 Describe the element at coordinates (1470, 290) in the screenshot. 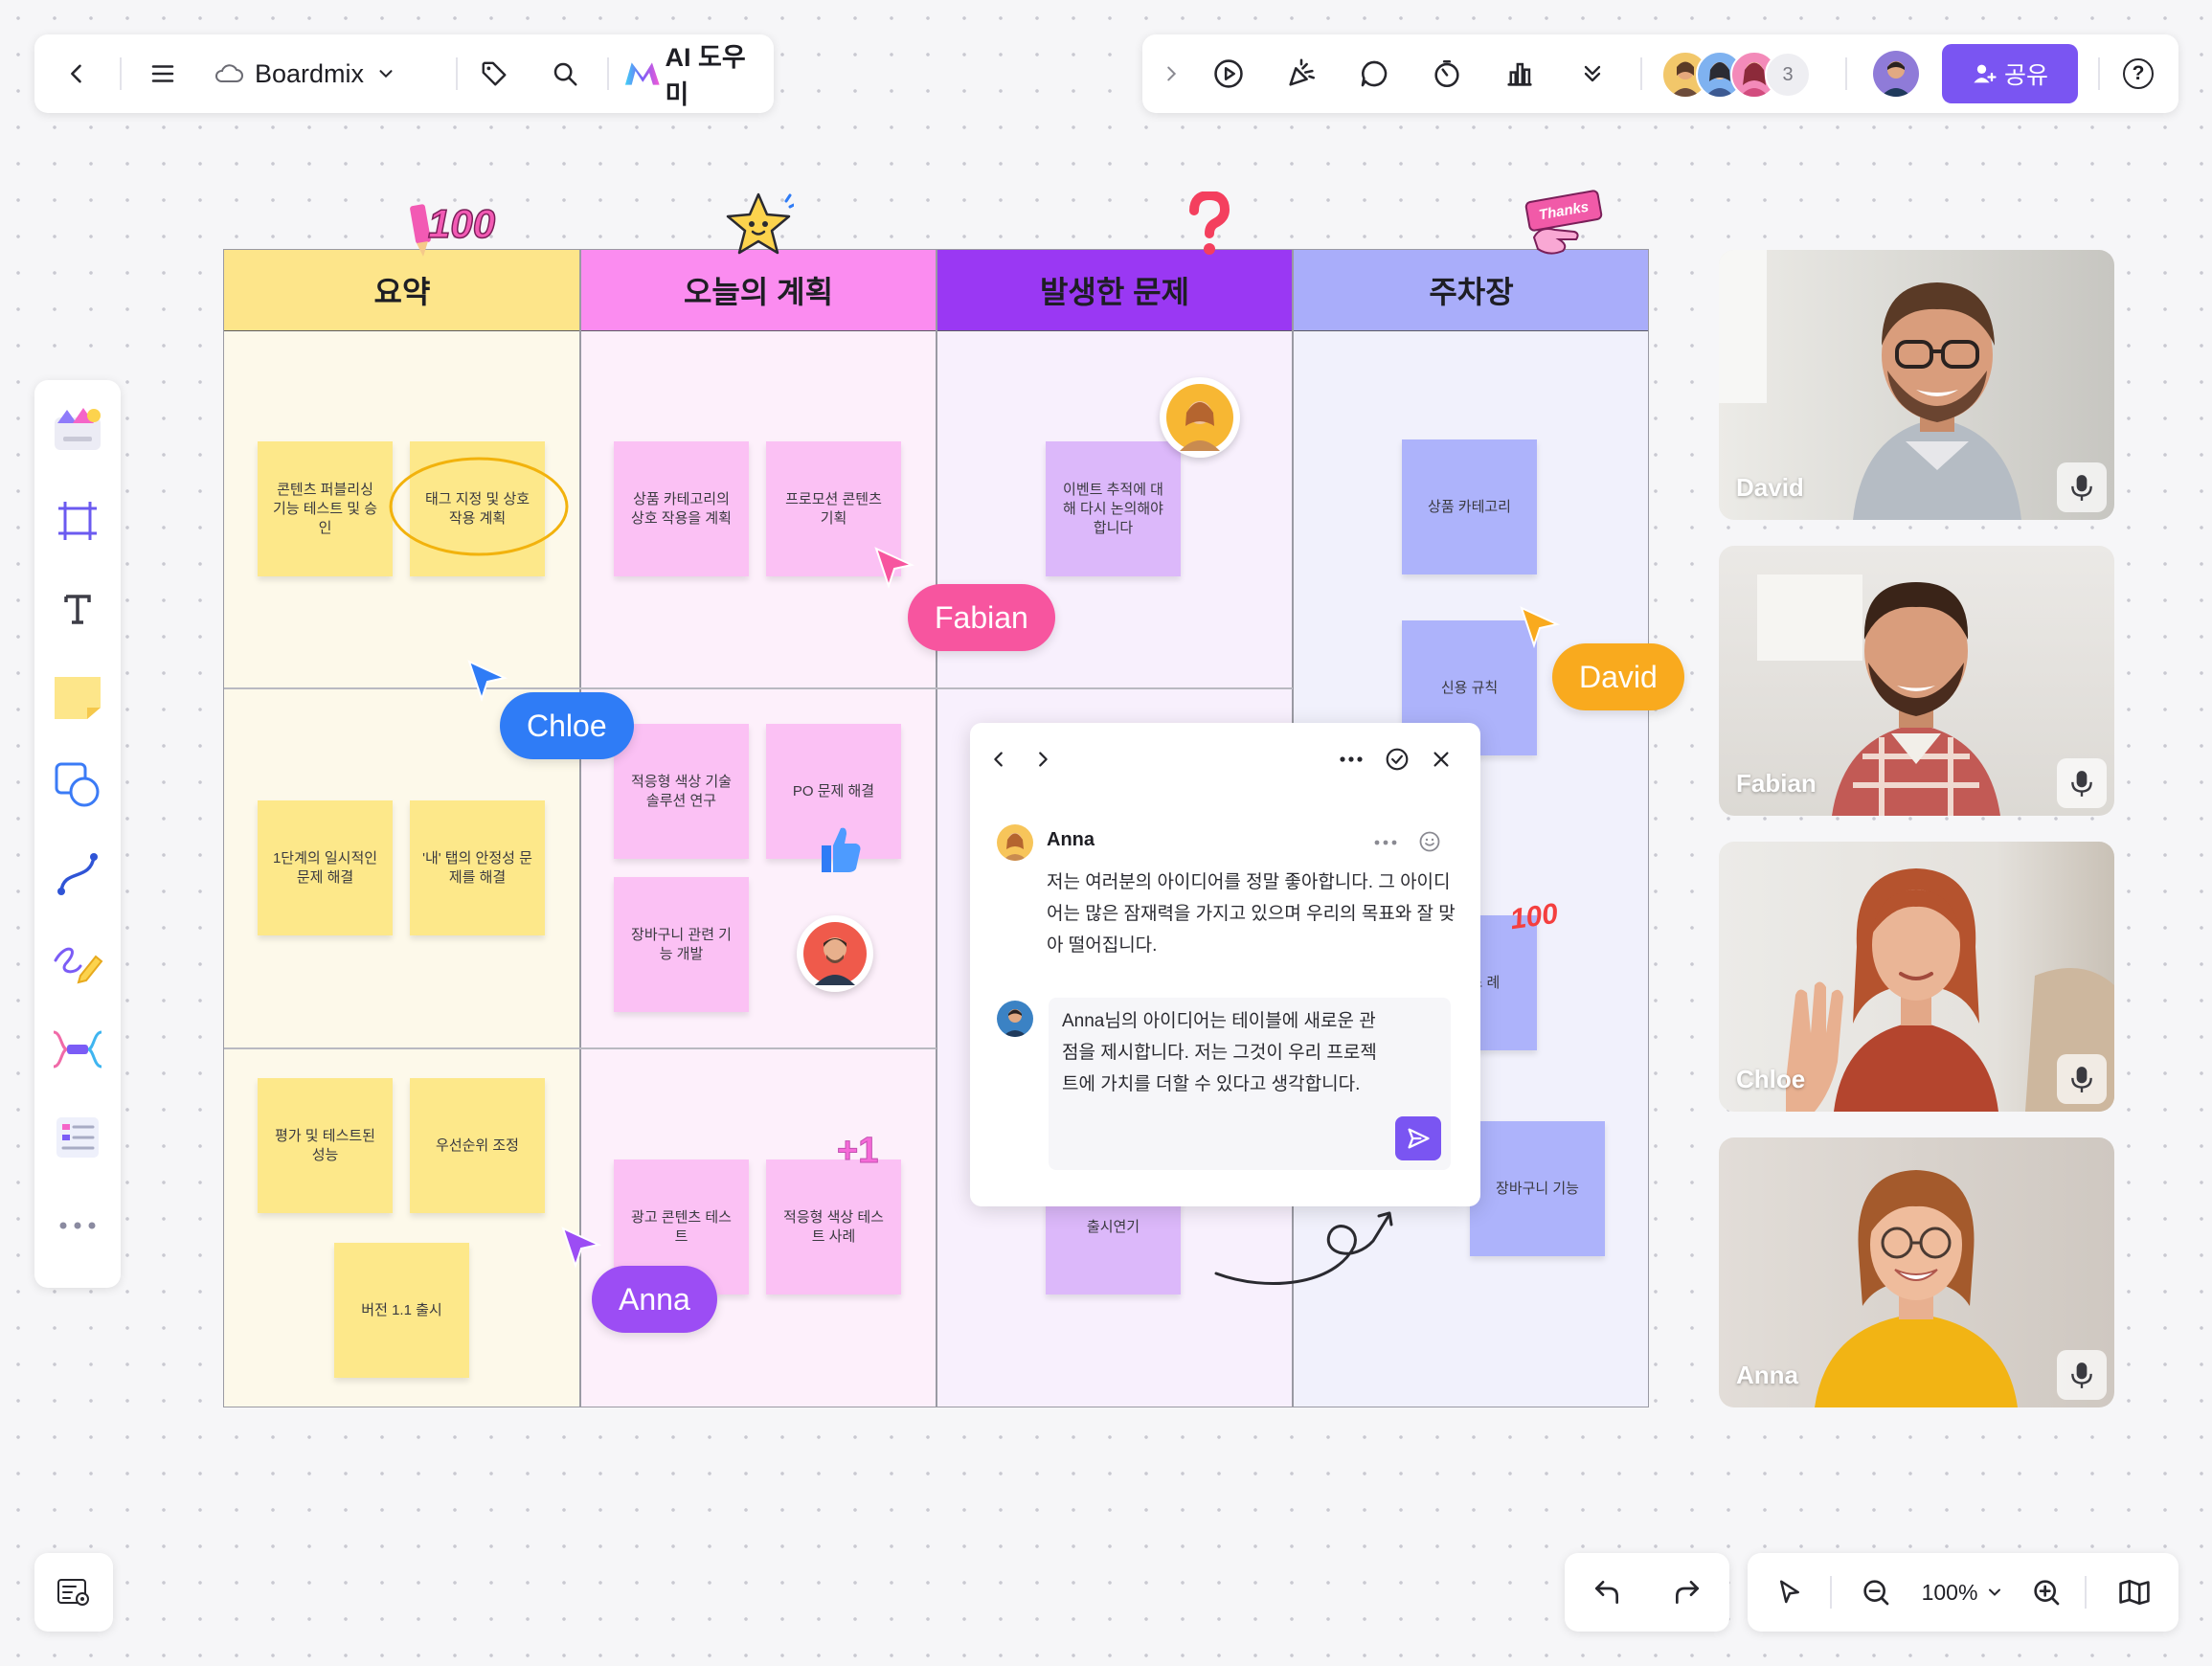

I see `column-header: 주차장` at that location.